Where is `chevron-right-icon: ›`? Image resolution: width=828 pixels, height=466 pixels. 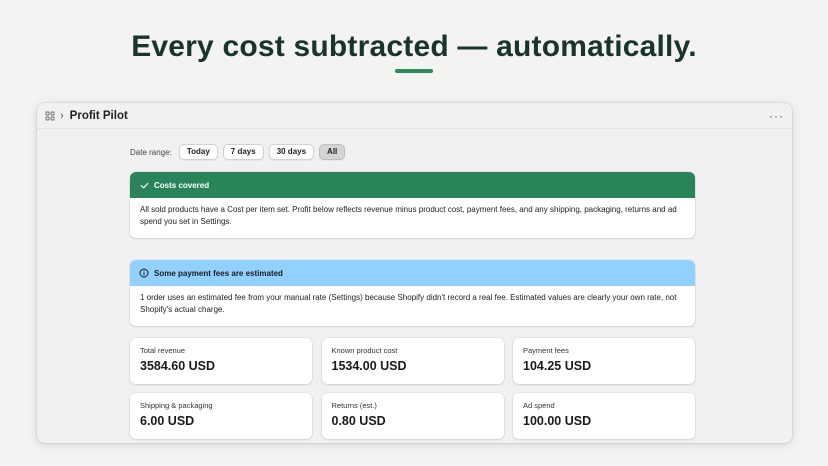
chevron-right-icon: › is located at coordinates (62, 115).